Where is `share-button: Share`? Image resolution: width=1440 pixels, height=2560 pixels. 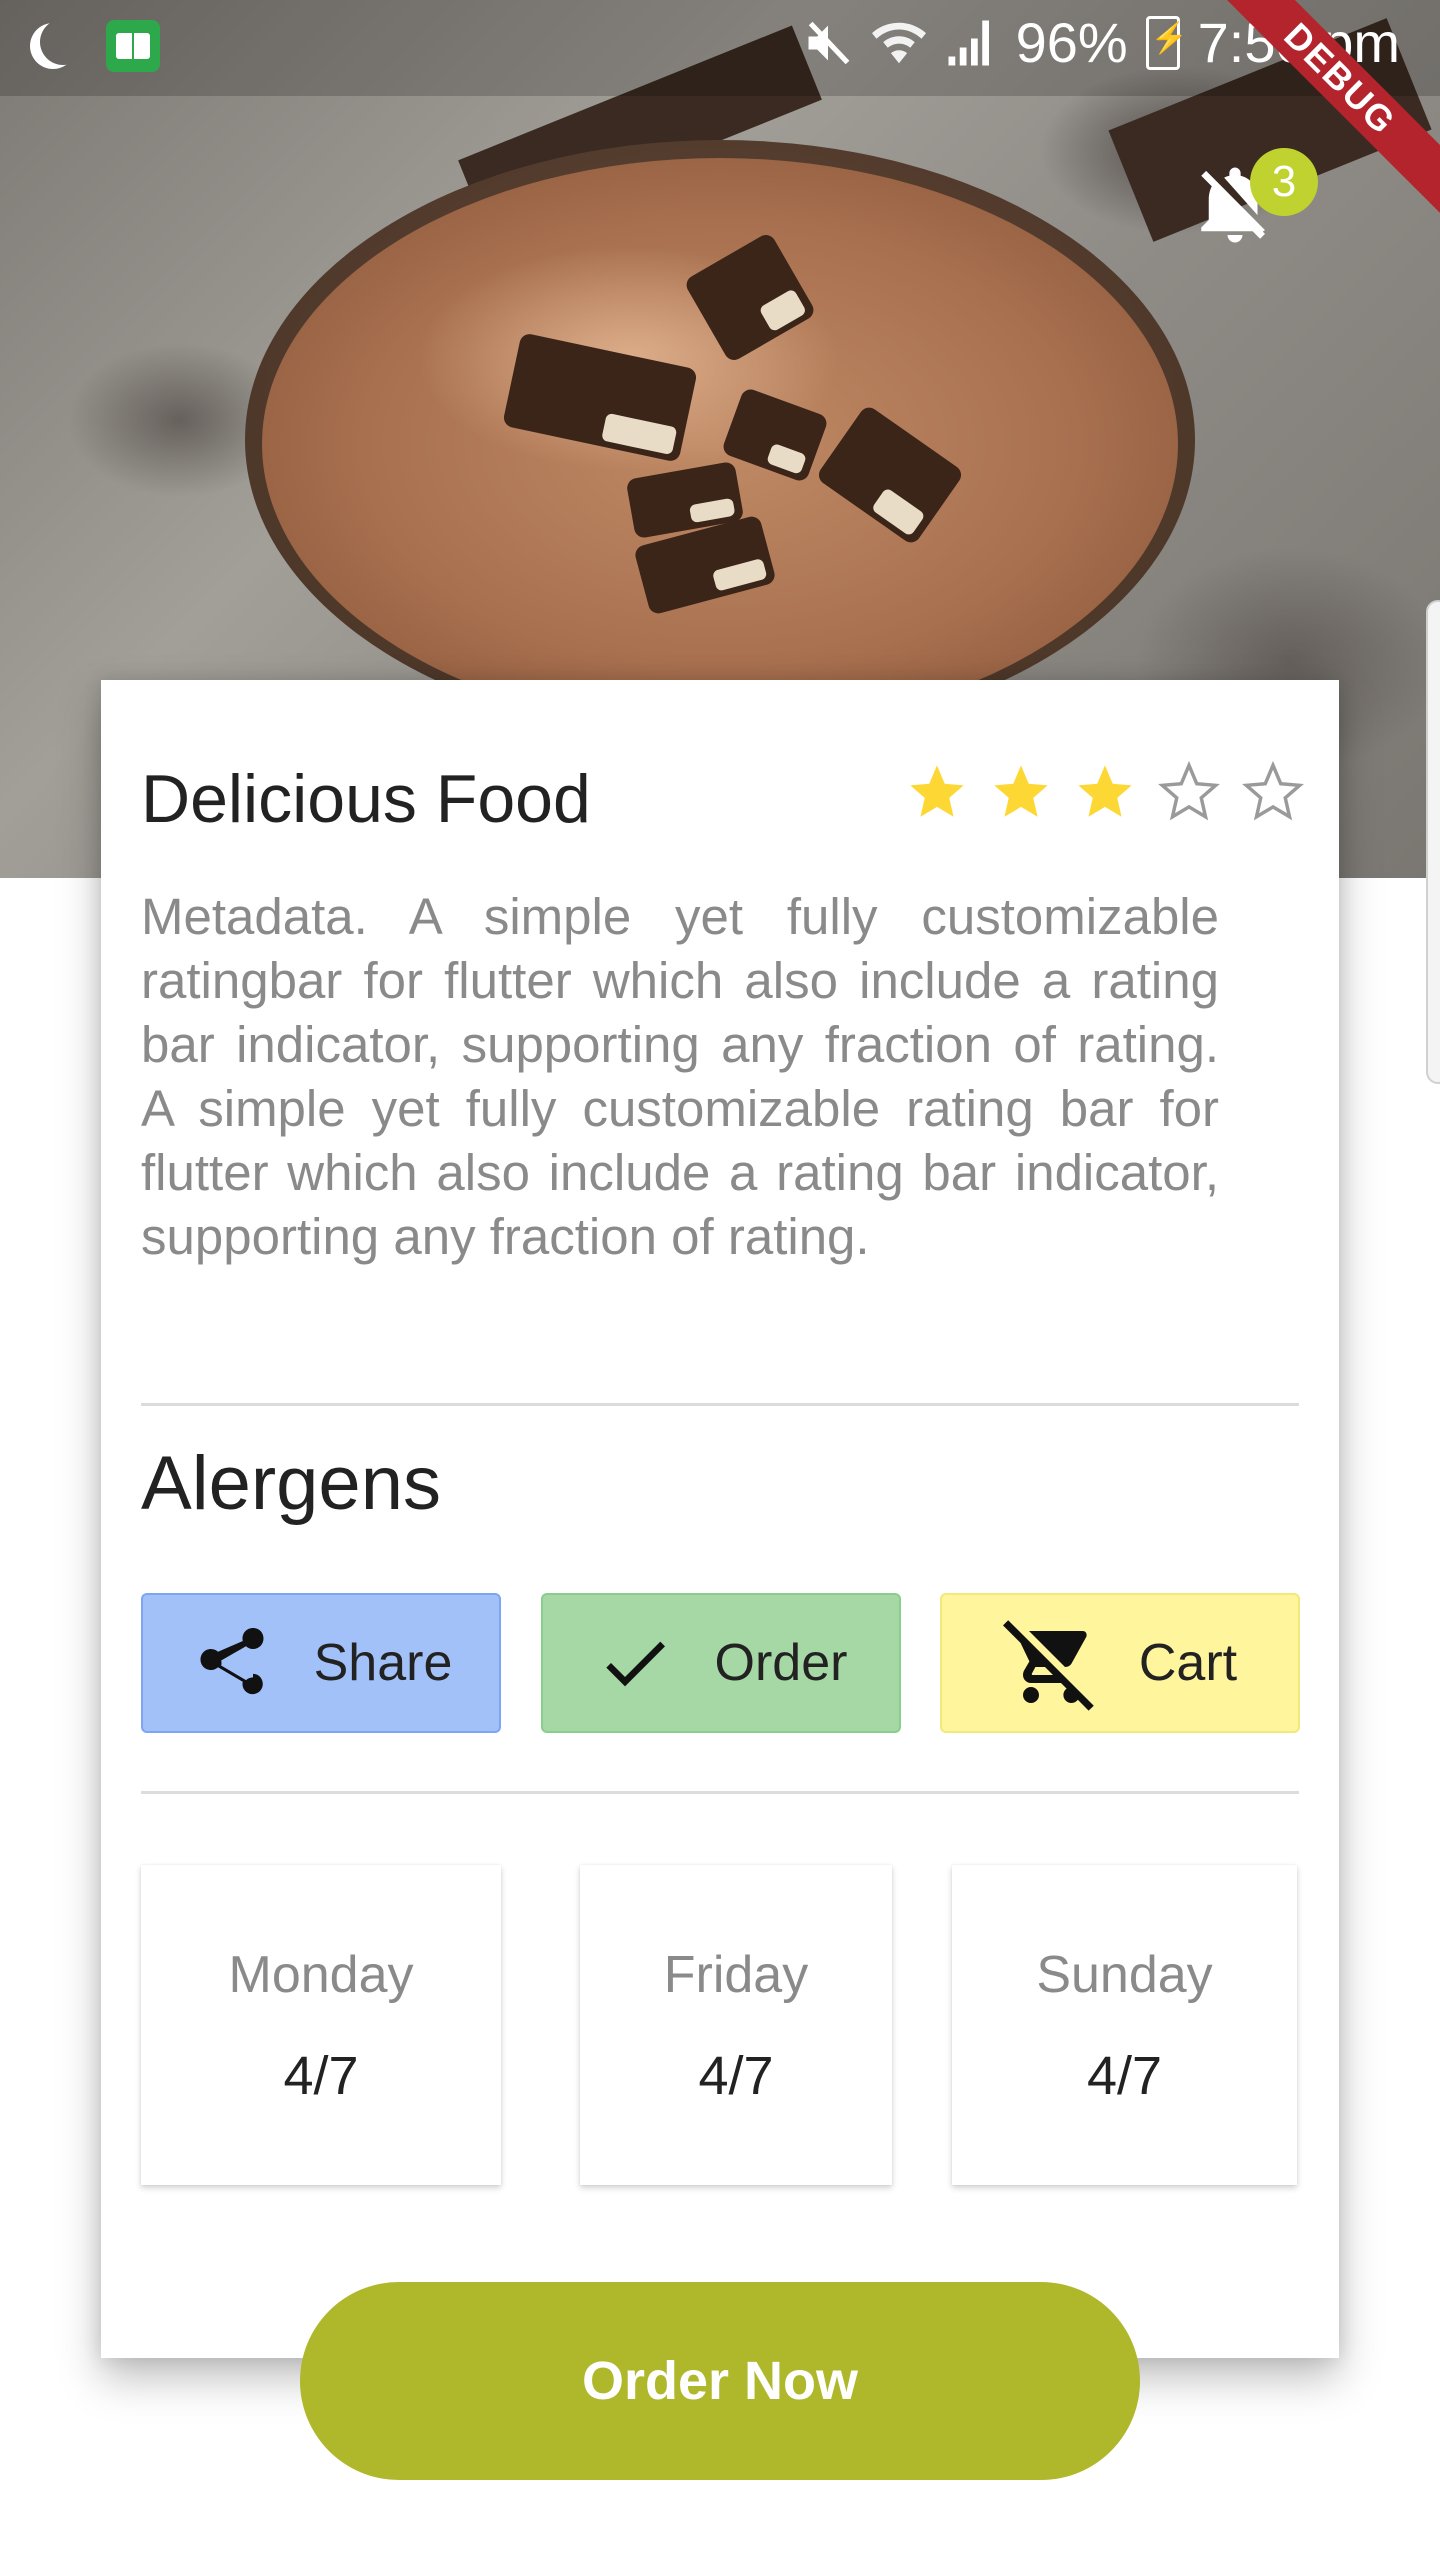 share-button: Share is located at coordinates (321, 1663).